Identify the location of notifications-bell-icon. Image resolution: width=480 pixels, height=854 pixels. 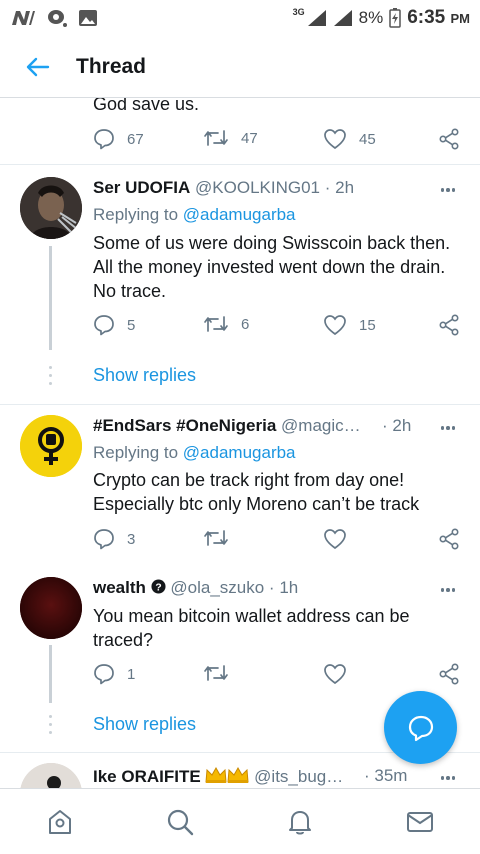
(300, 822).